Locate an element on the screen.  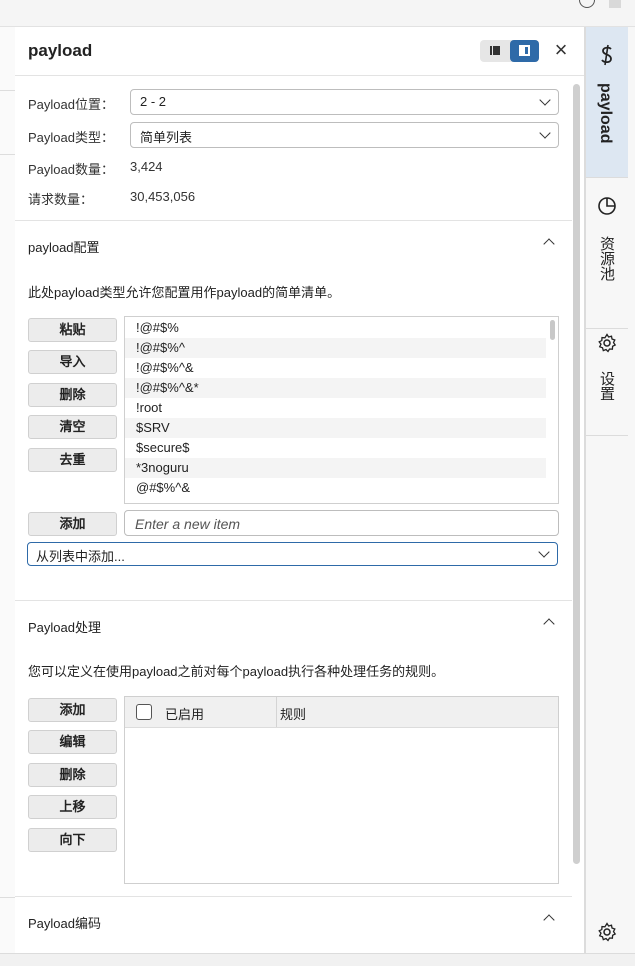
panel-layout-icon is located at coordinates (524, 50).